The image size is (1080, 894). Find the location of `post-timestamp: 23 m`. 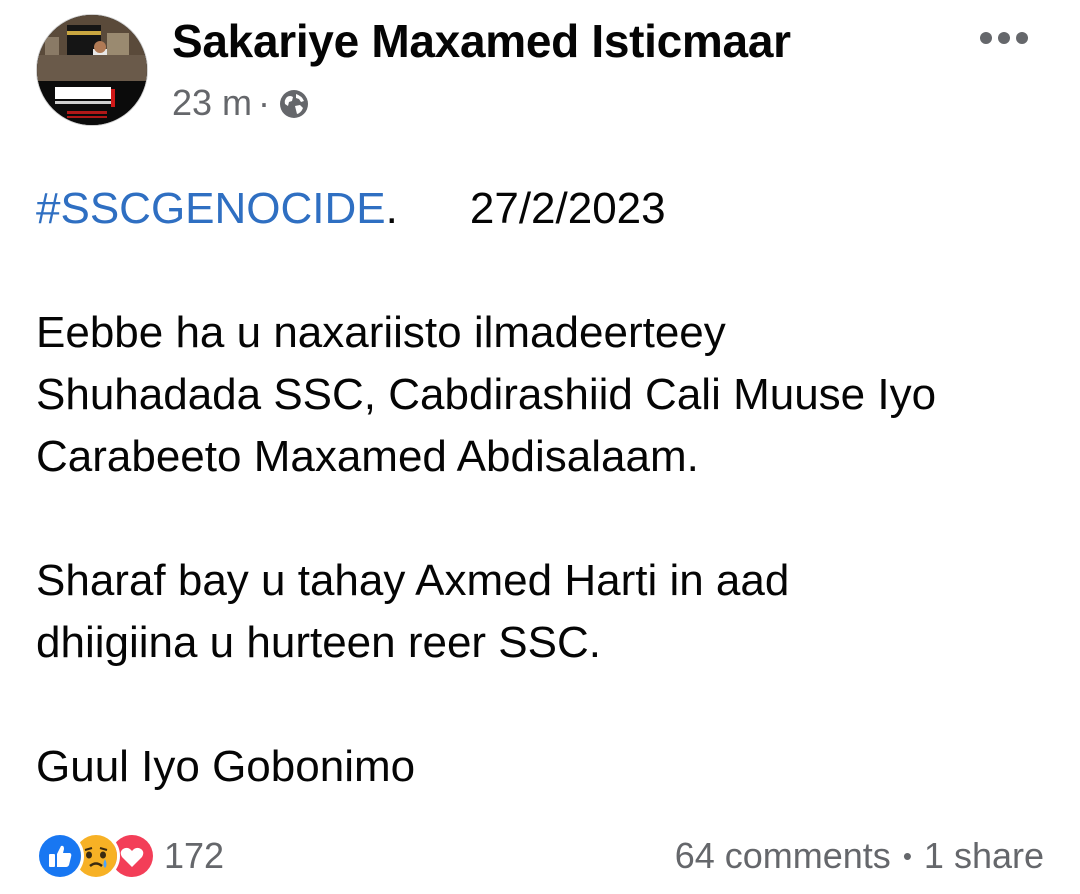

post-timestamp: 23 m is located at coordinates (212, 103).